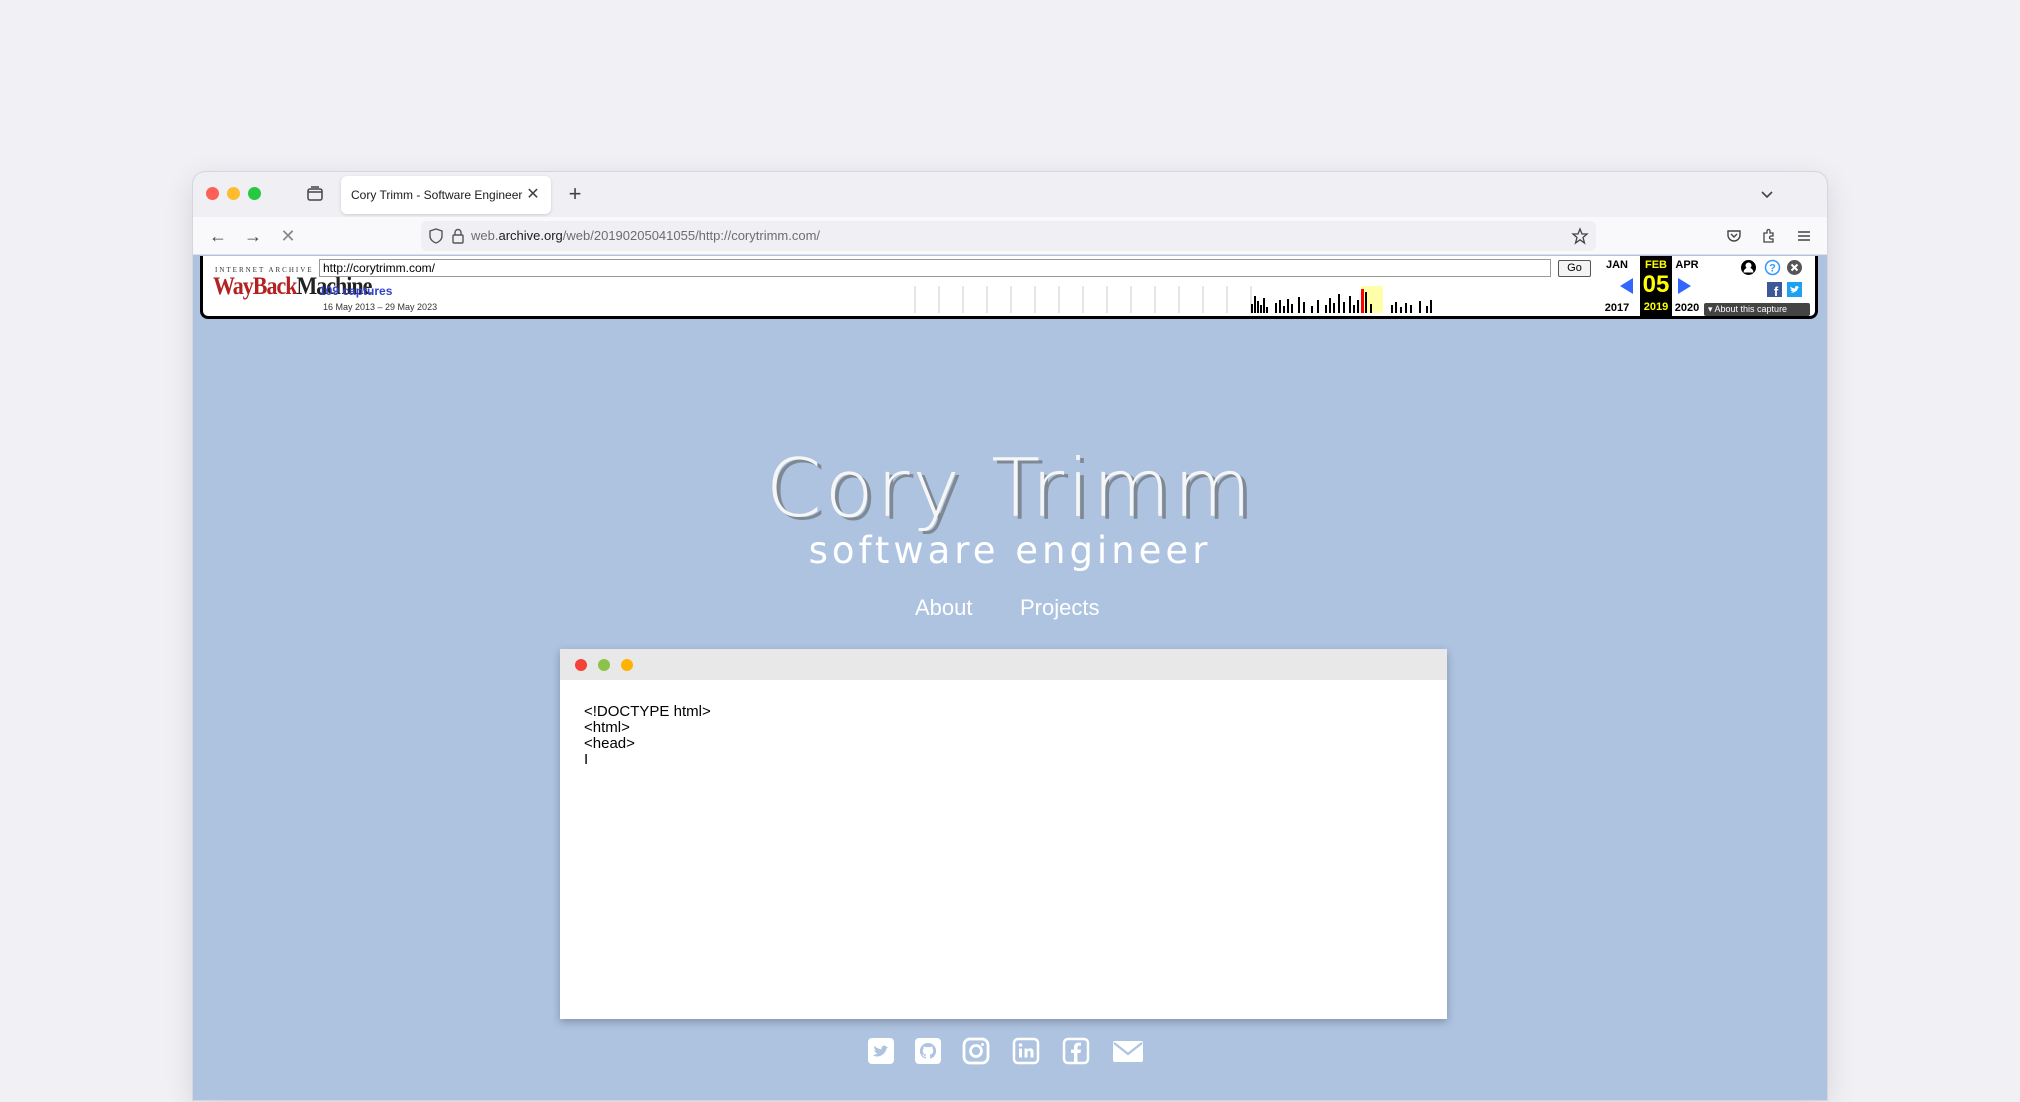 The height and width of the screenshot is (1102, 2020). What do you see at coordinates (1687, 308) in the screenshot?
I see `next-capture-year: 2020` at bounding box center [1687, 308].